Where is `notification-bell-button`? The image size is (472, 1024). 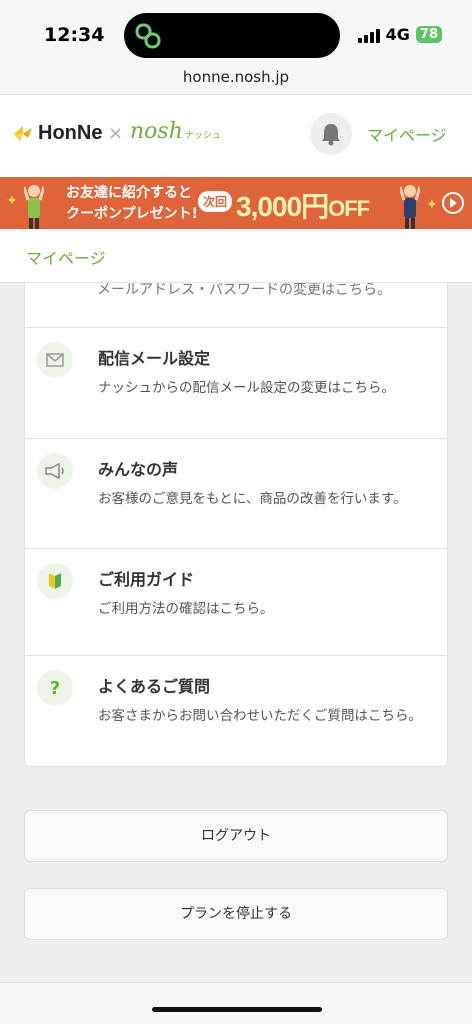 notification-bell-button is located at coordinates (331, 134).